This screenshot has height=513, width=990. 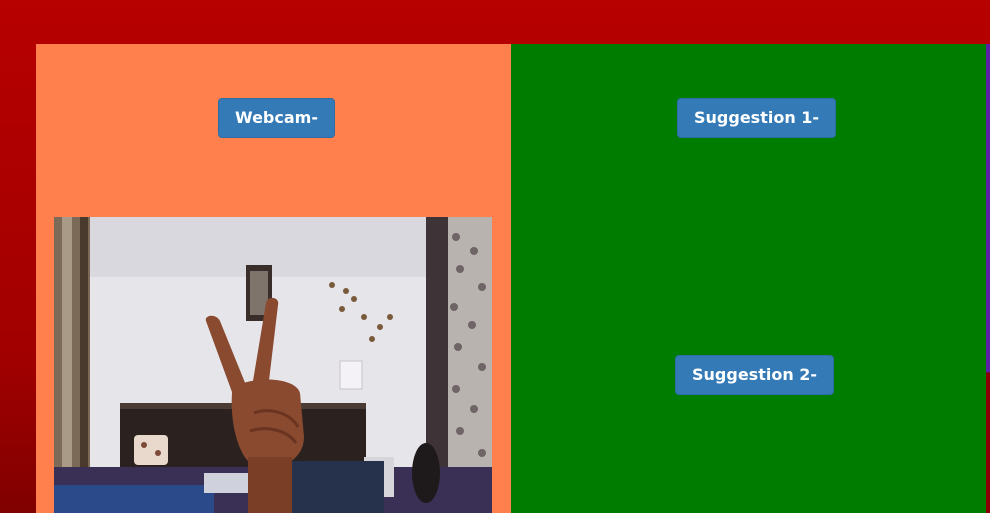 I want to click on suggestion-2-button: Suggestion 2-, so click(x=755, y=375).